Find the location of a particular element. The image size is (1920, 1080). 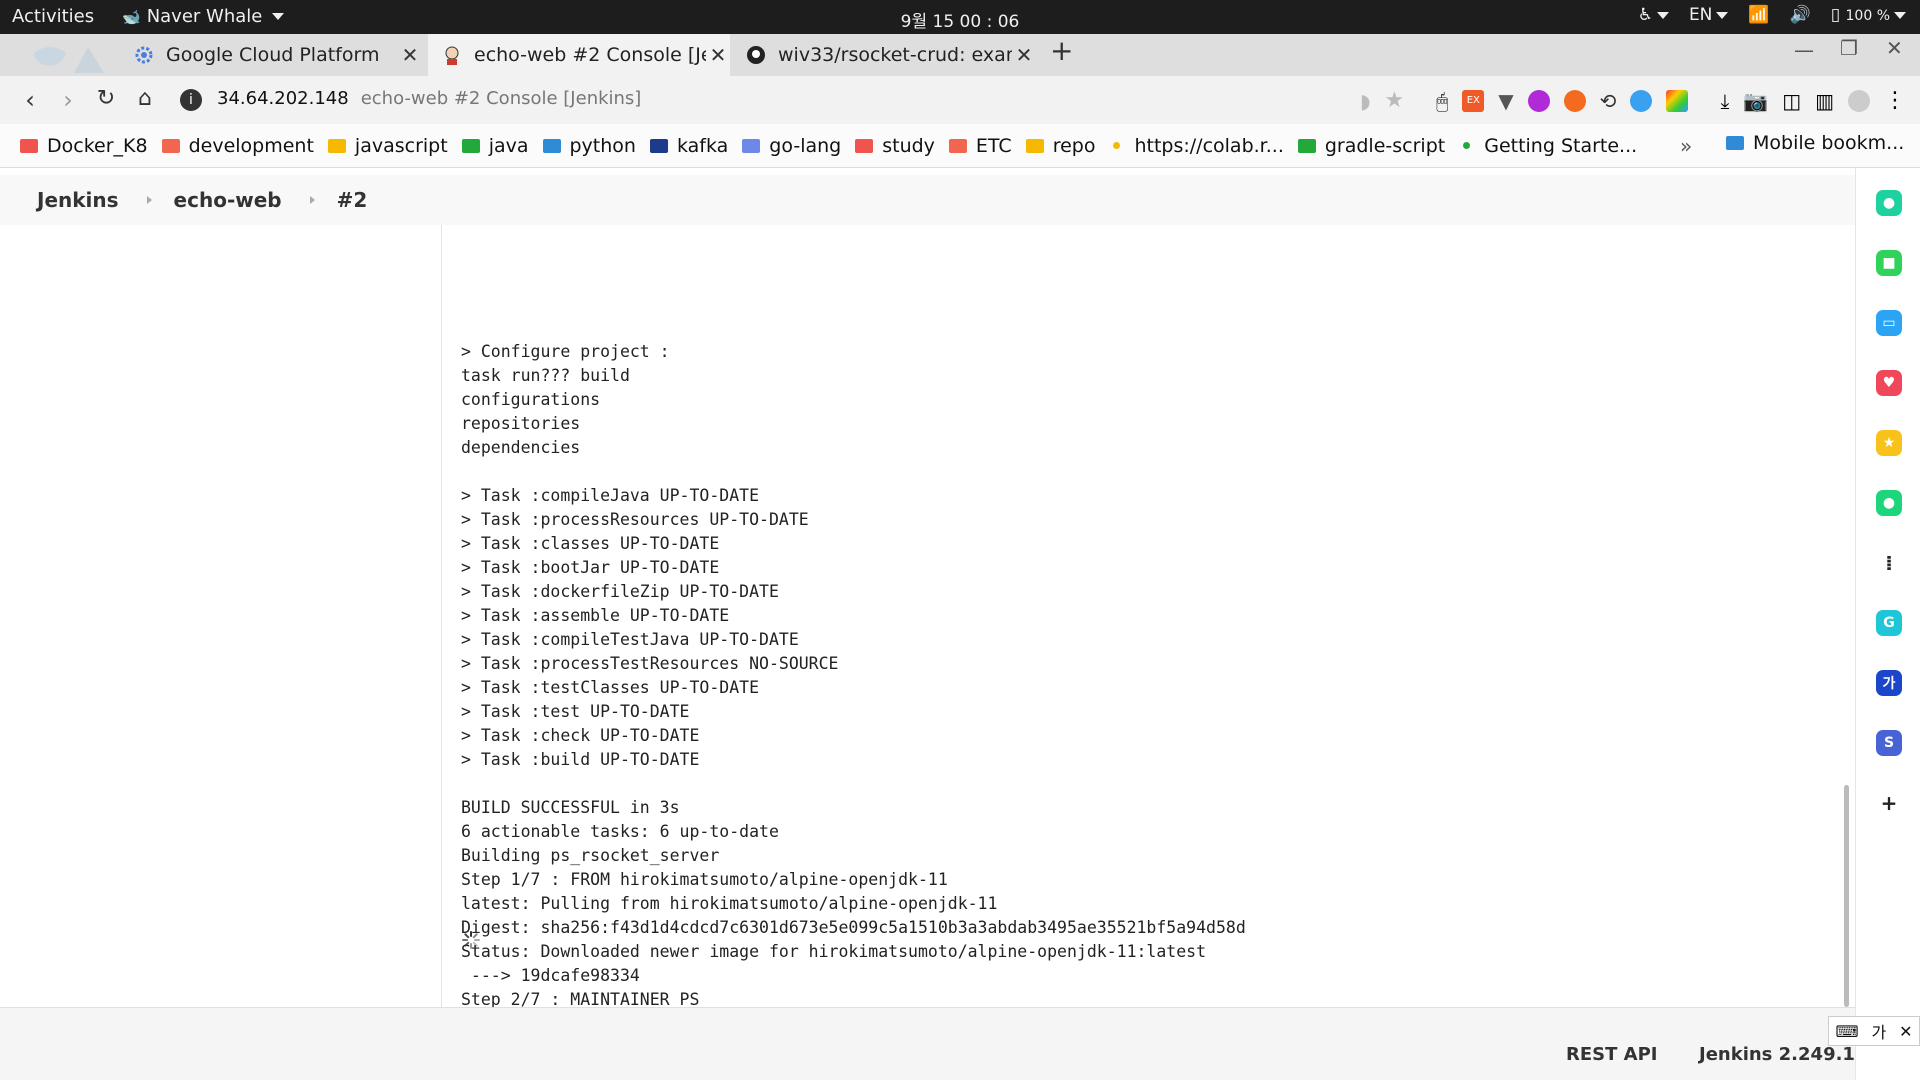

blue-extension-icon is located at coordinates (1641, 100).